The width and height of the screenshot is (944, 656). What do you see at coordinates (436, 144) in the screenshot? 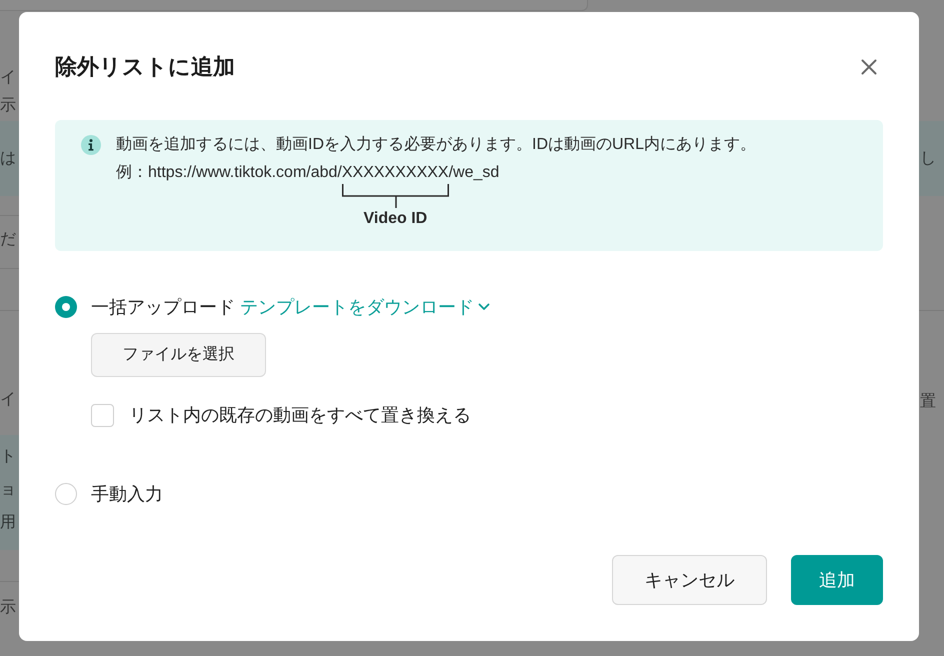
I see `info-text: 動画を追加するには、動画IDを入力する必要があります。IDは動画のURL内にあります。` at bounding box center [436, 144].